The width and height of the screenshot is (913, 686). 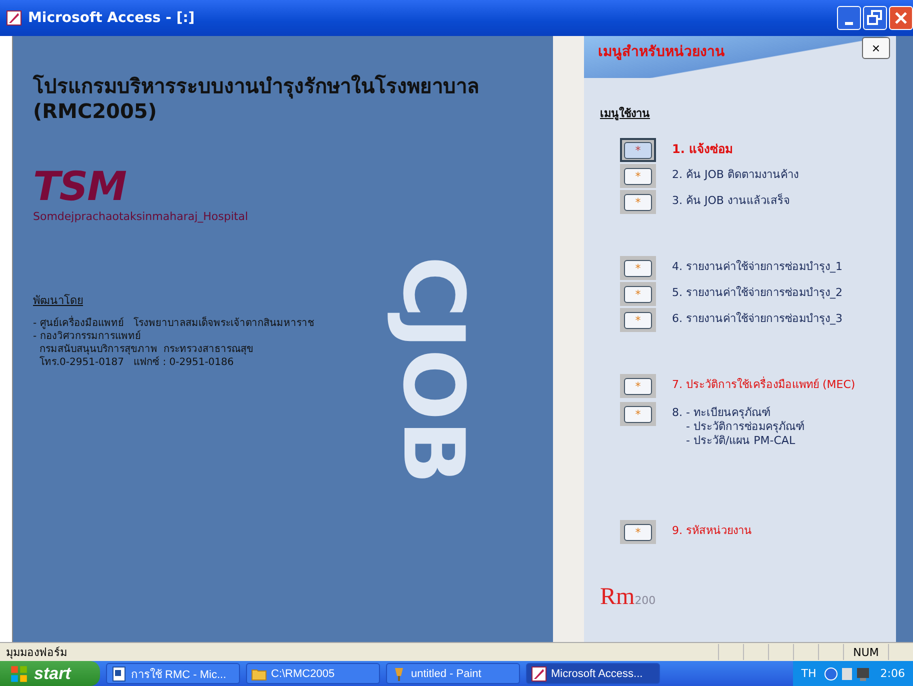 I want to click on restore-button, so click(x=875, y=18).